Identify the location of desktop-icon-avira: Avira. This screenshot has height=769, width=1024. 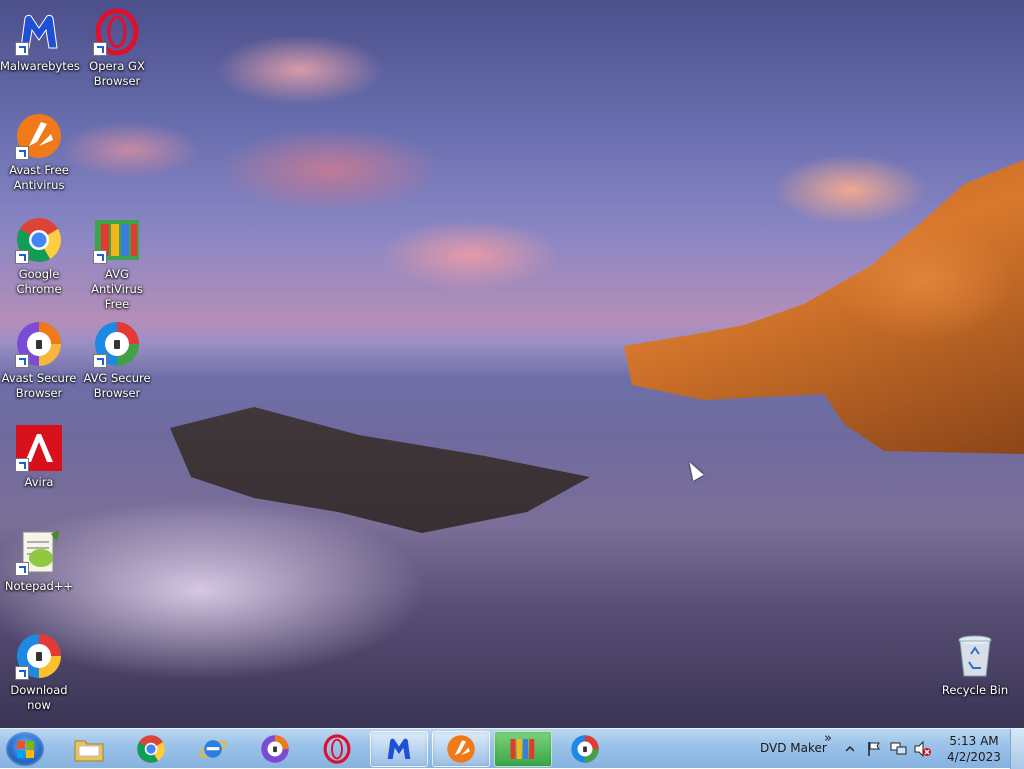
(39, 457).